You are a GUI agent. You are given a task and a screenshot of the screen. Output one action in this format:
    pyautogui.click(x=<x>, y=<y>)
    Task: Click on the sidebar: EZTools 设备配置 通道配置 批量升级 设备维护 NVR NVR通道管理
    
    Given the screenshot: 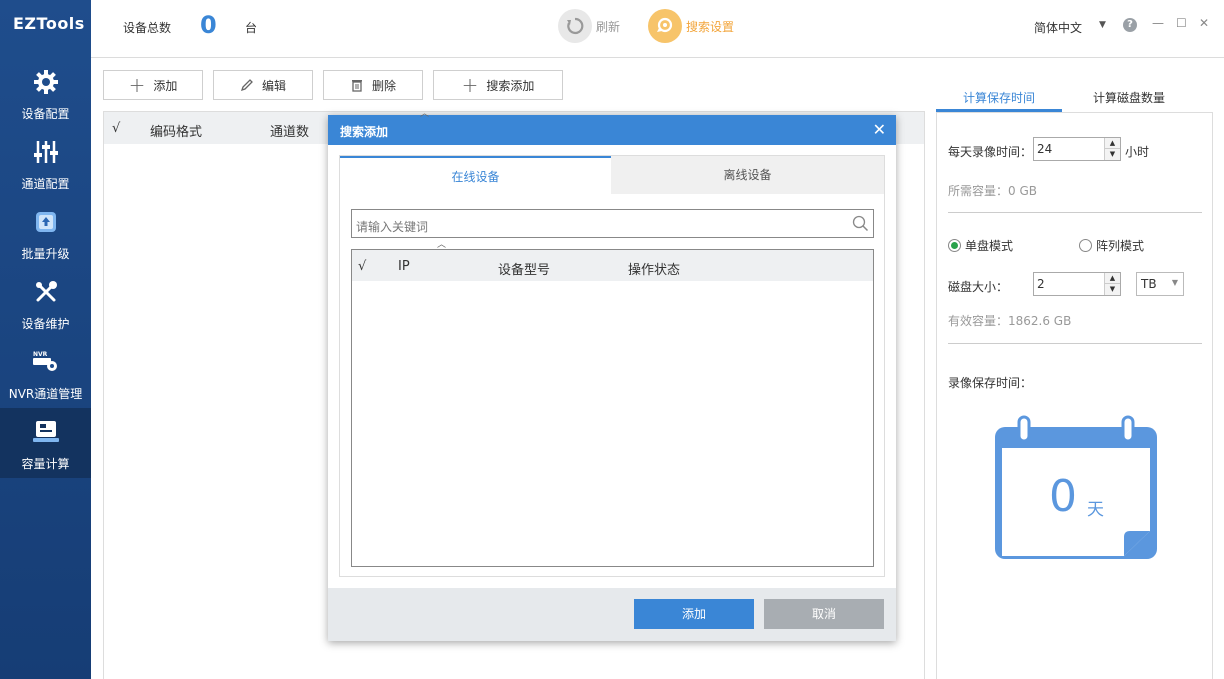 What is the action you would take?
    pyautogui.click(x=45, y=339)
    